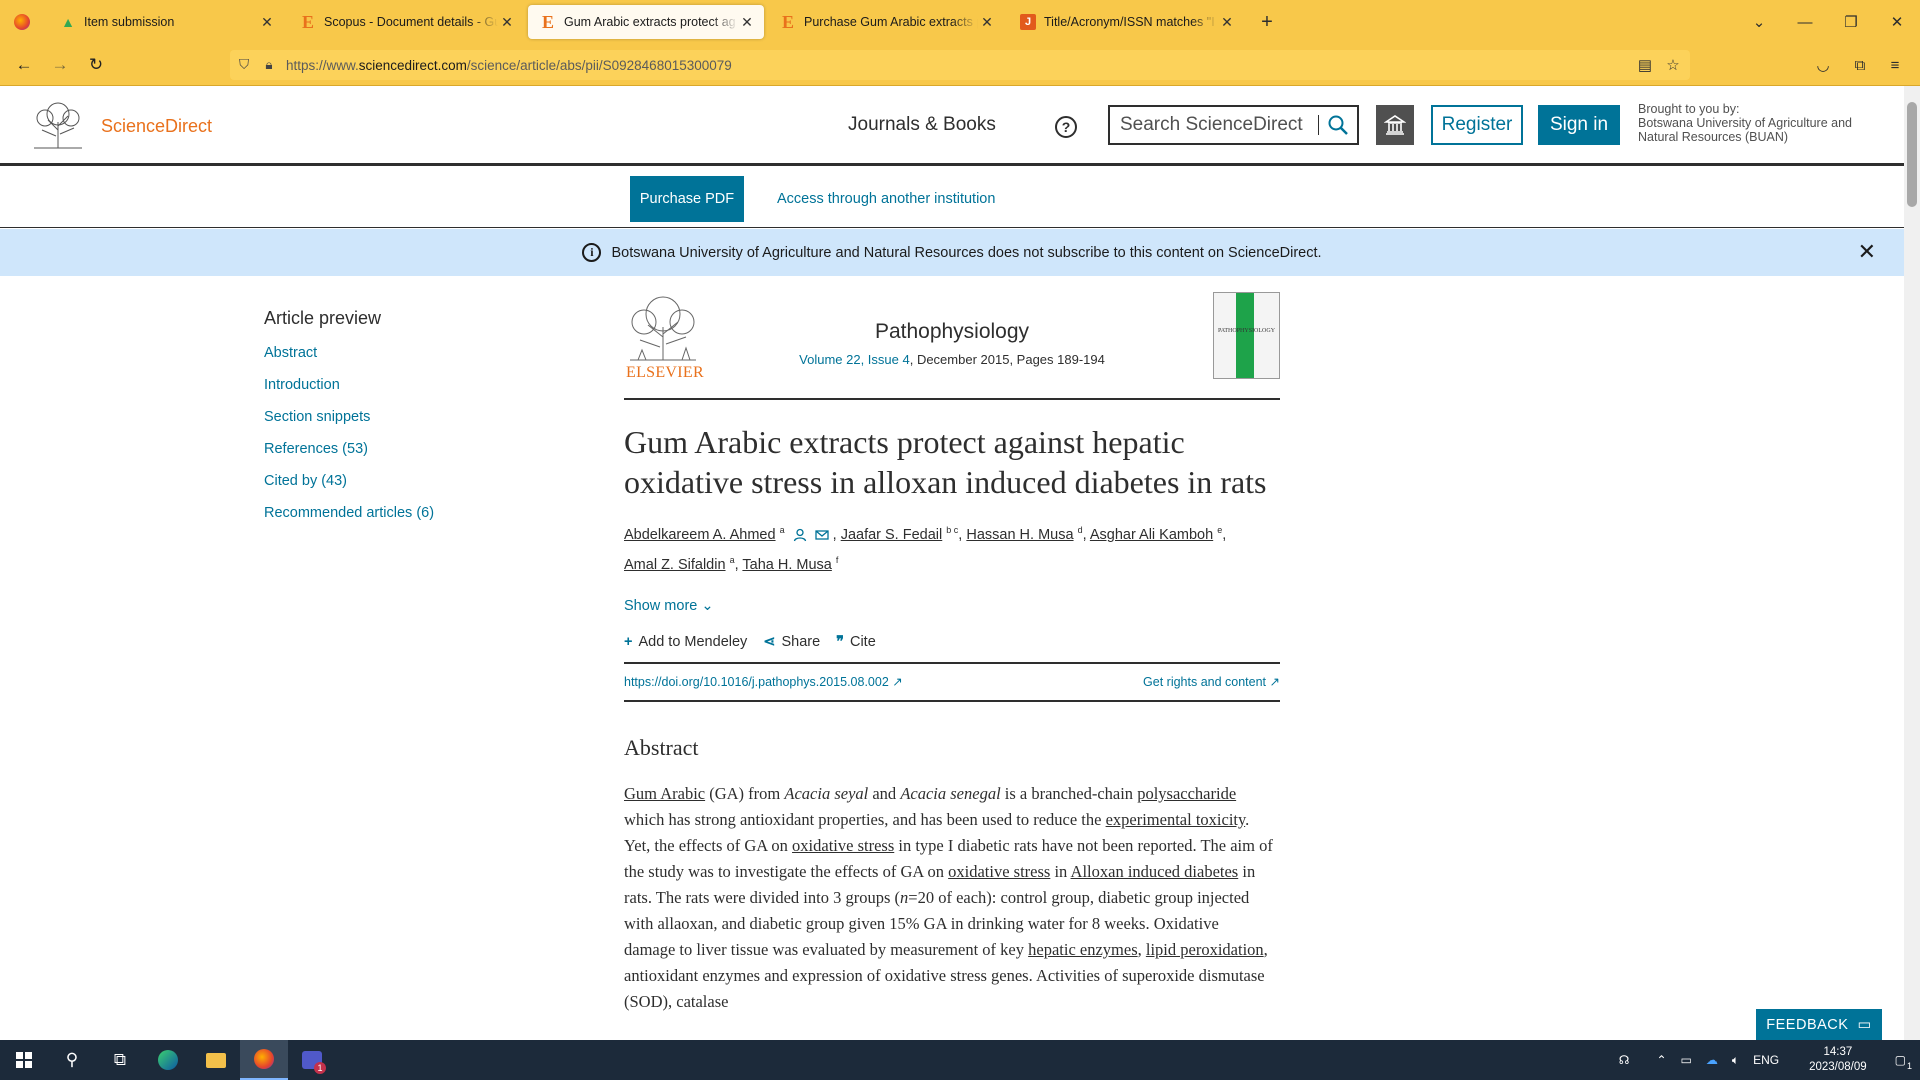  What do you see at coordinates (60, 65) in the screenshot?
I see `forward-icon: →` at bounding box center [60, 65].